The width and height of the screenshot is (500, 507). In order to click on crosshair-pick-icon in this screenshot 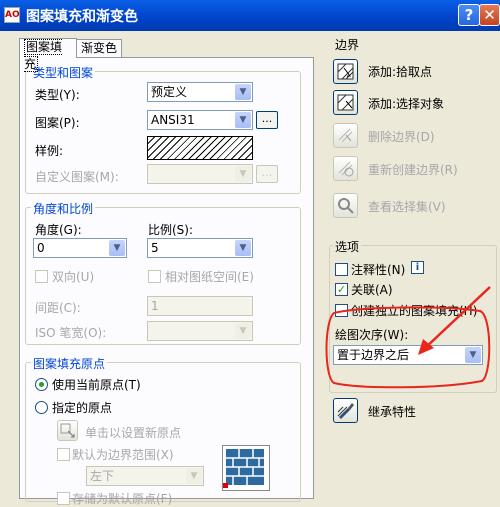, I will do `click(67, 430)`.